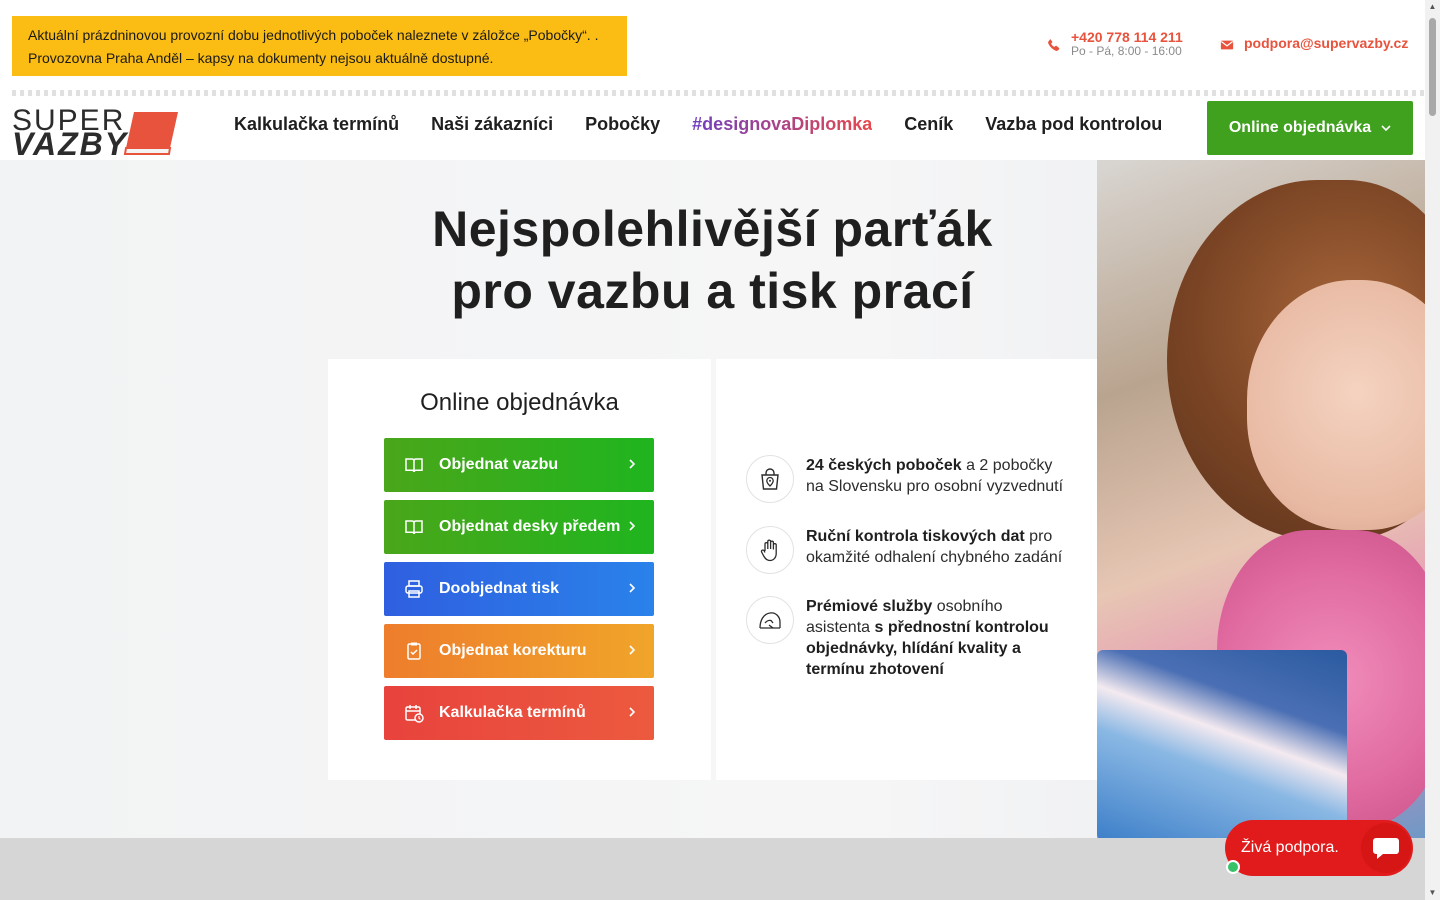 This screenshot has width=1440, height=900. Describe the element at coordinates (770, 479) in the screenshot. I see `bag-location-icon` at that location.